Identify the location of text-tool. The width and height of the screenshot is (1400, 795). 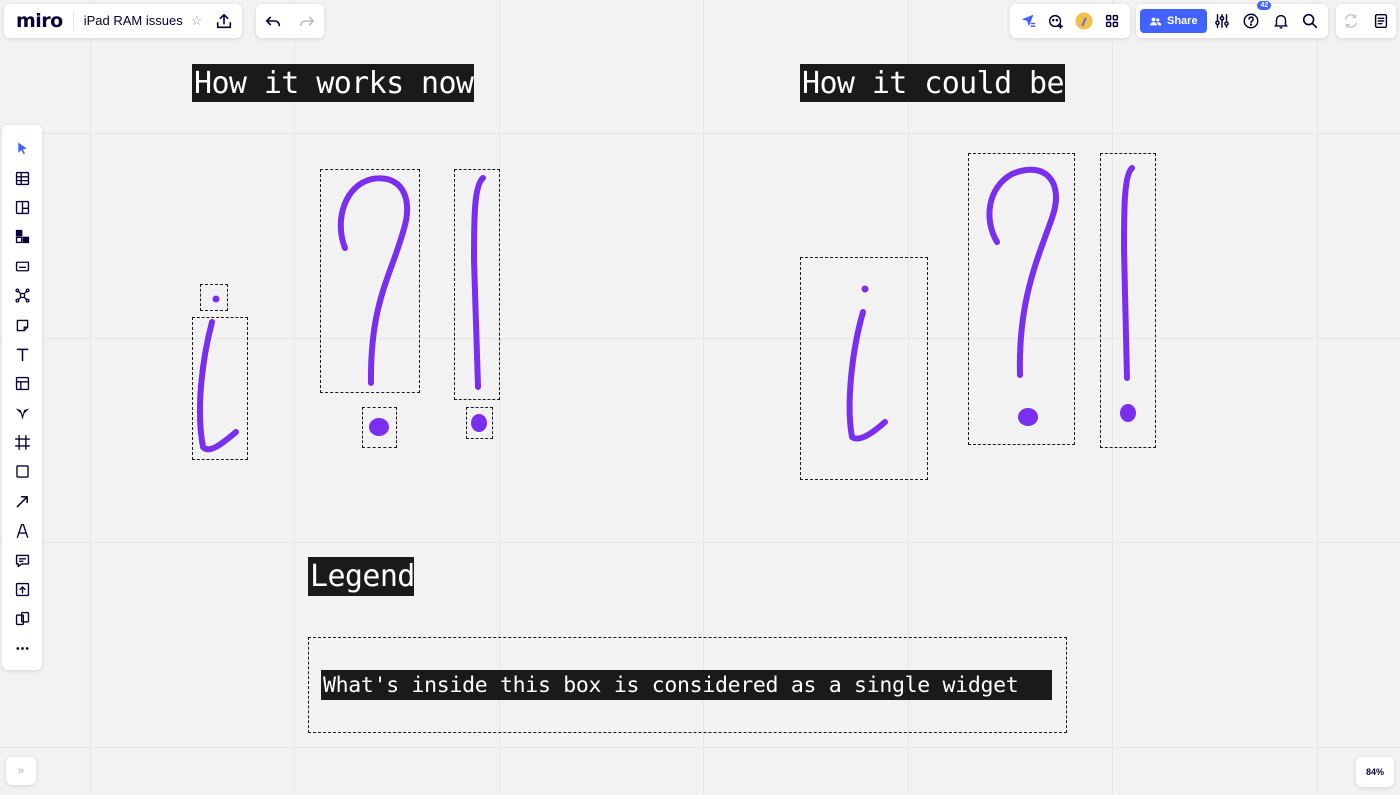
(22, 354).